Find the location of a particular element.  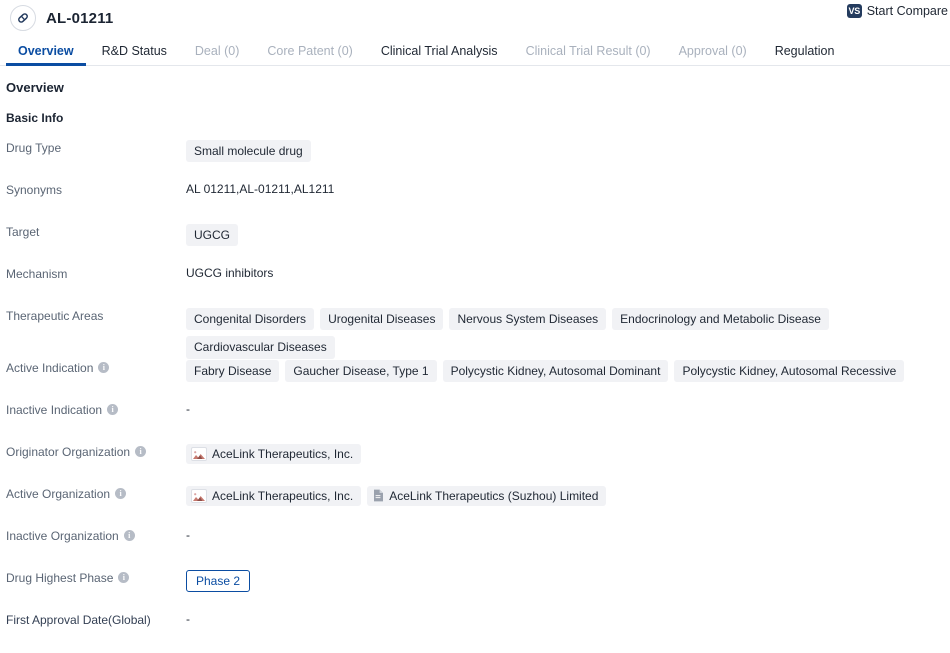

row-mechanism: Mechanism UGCG inhibitors is located at coordinates (478, 286).